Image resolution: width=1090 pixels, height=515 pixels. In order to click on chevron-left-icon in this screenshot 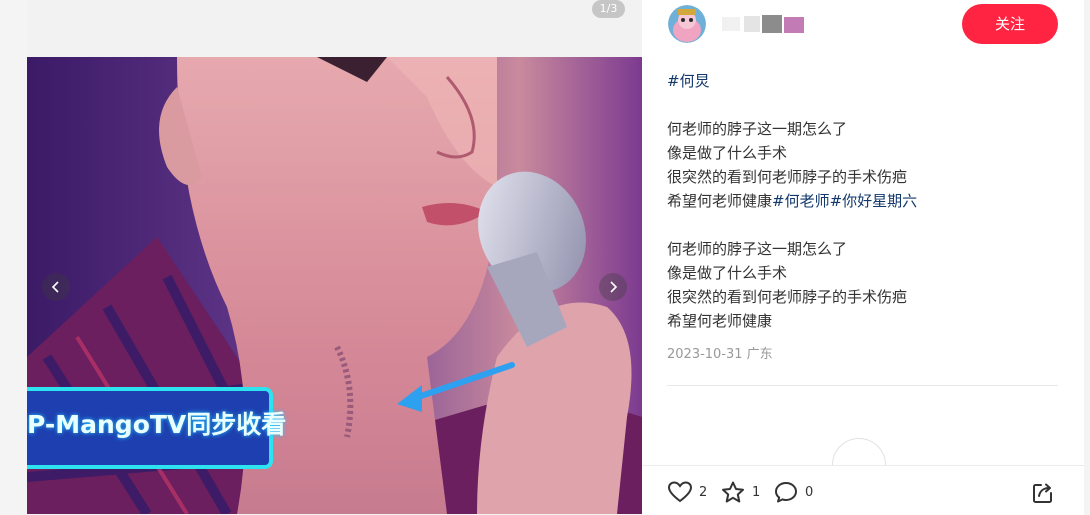, I will do `click(55, 287)`.